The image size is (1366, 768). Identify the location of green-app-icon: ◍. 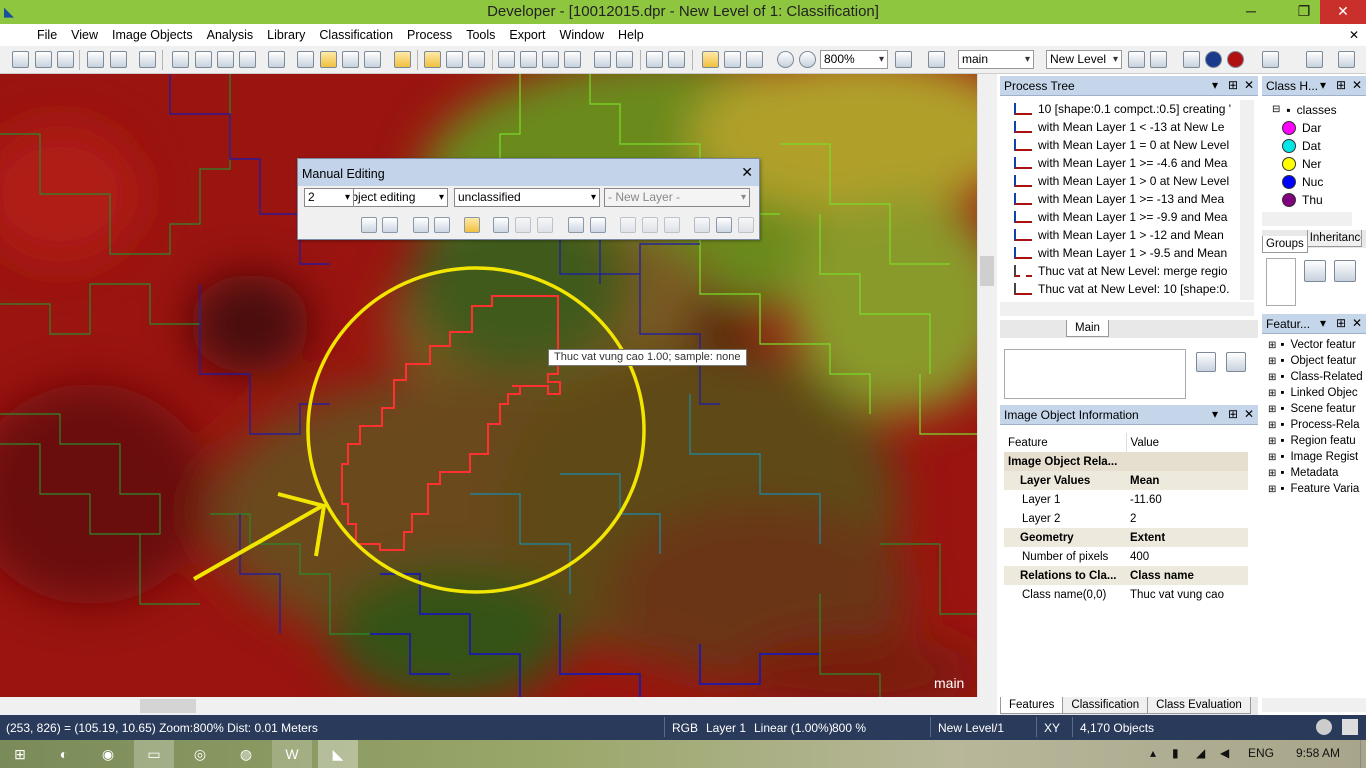
(246, 754).